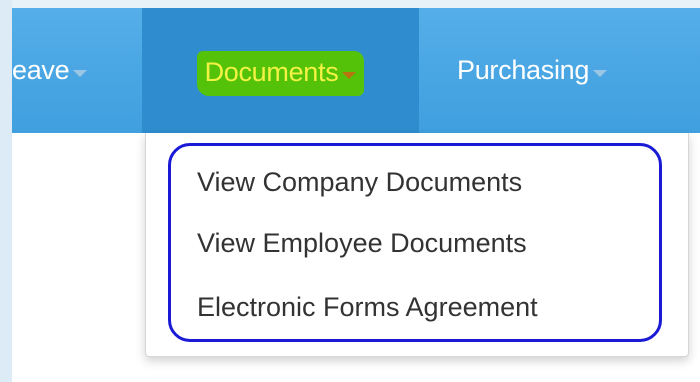 This screenshot has width=700, height=382. I want to click on nav-item-leave: eave, so click(77, 70).